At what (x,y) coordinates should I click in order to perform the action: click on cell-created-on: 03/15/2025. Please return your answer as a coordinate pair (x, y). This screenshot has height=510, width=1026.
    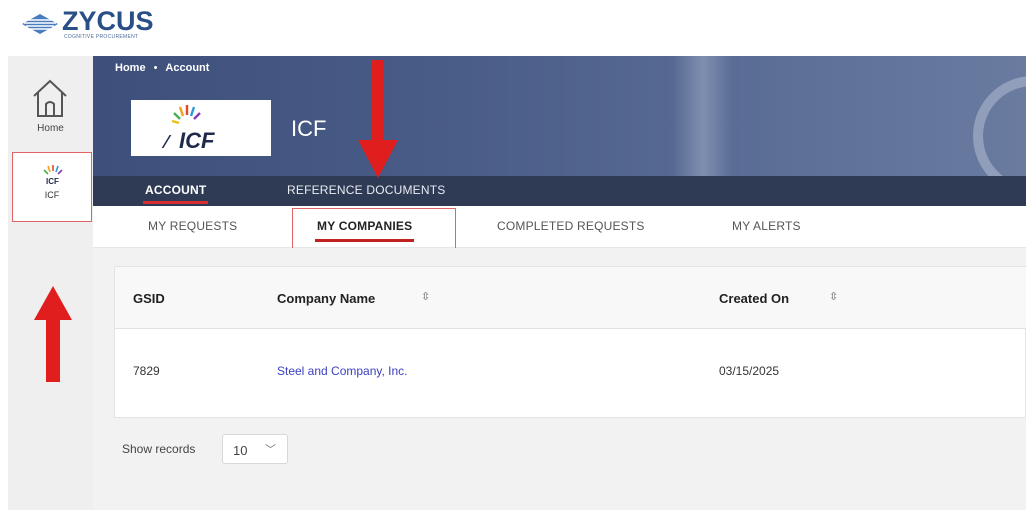
    Looking at the image, I should click on (749, 371).